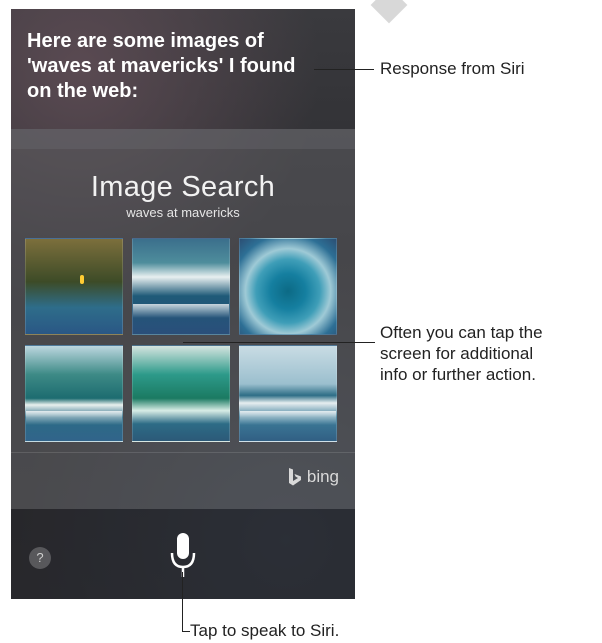  What do you see at coordinates (322, 476) in the screenshot?
I see `bing-label: bing` at bounding box center [322, 476].